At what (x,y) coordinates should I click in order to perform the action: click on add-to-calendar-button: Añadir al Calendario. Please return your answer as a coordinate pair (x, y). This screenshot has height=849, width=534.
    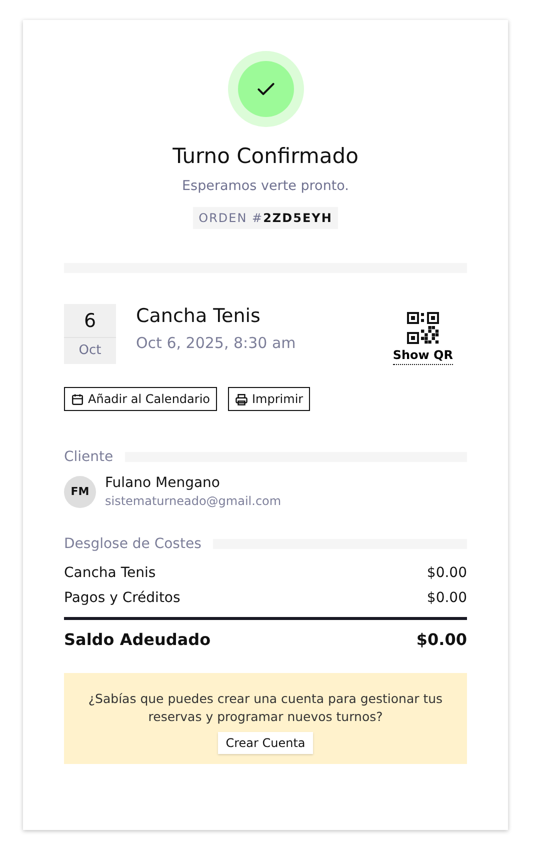
    Looking at the image, I should click on (141, 399).